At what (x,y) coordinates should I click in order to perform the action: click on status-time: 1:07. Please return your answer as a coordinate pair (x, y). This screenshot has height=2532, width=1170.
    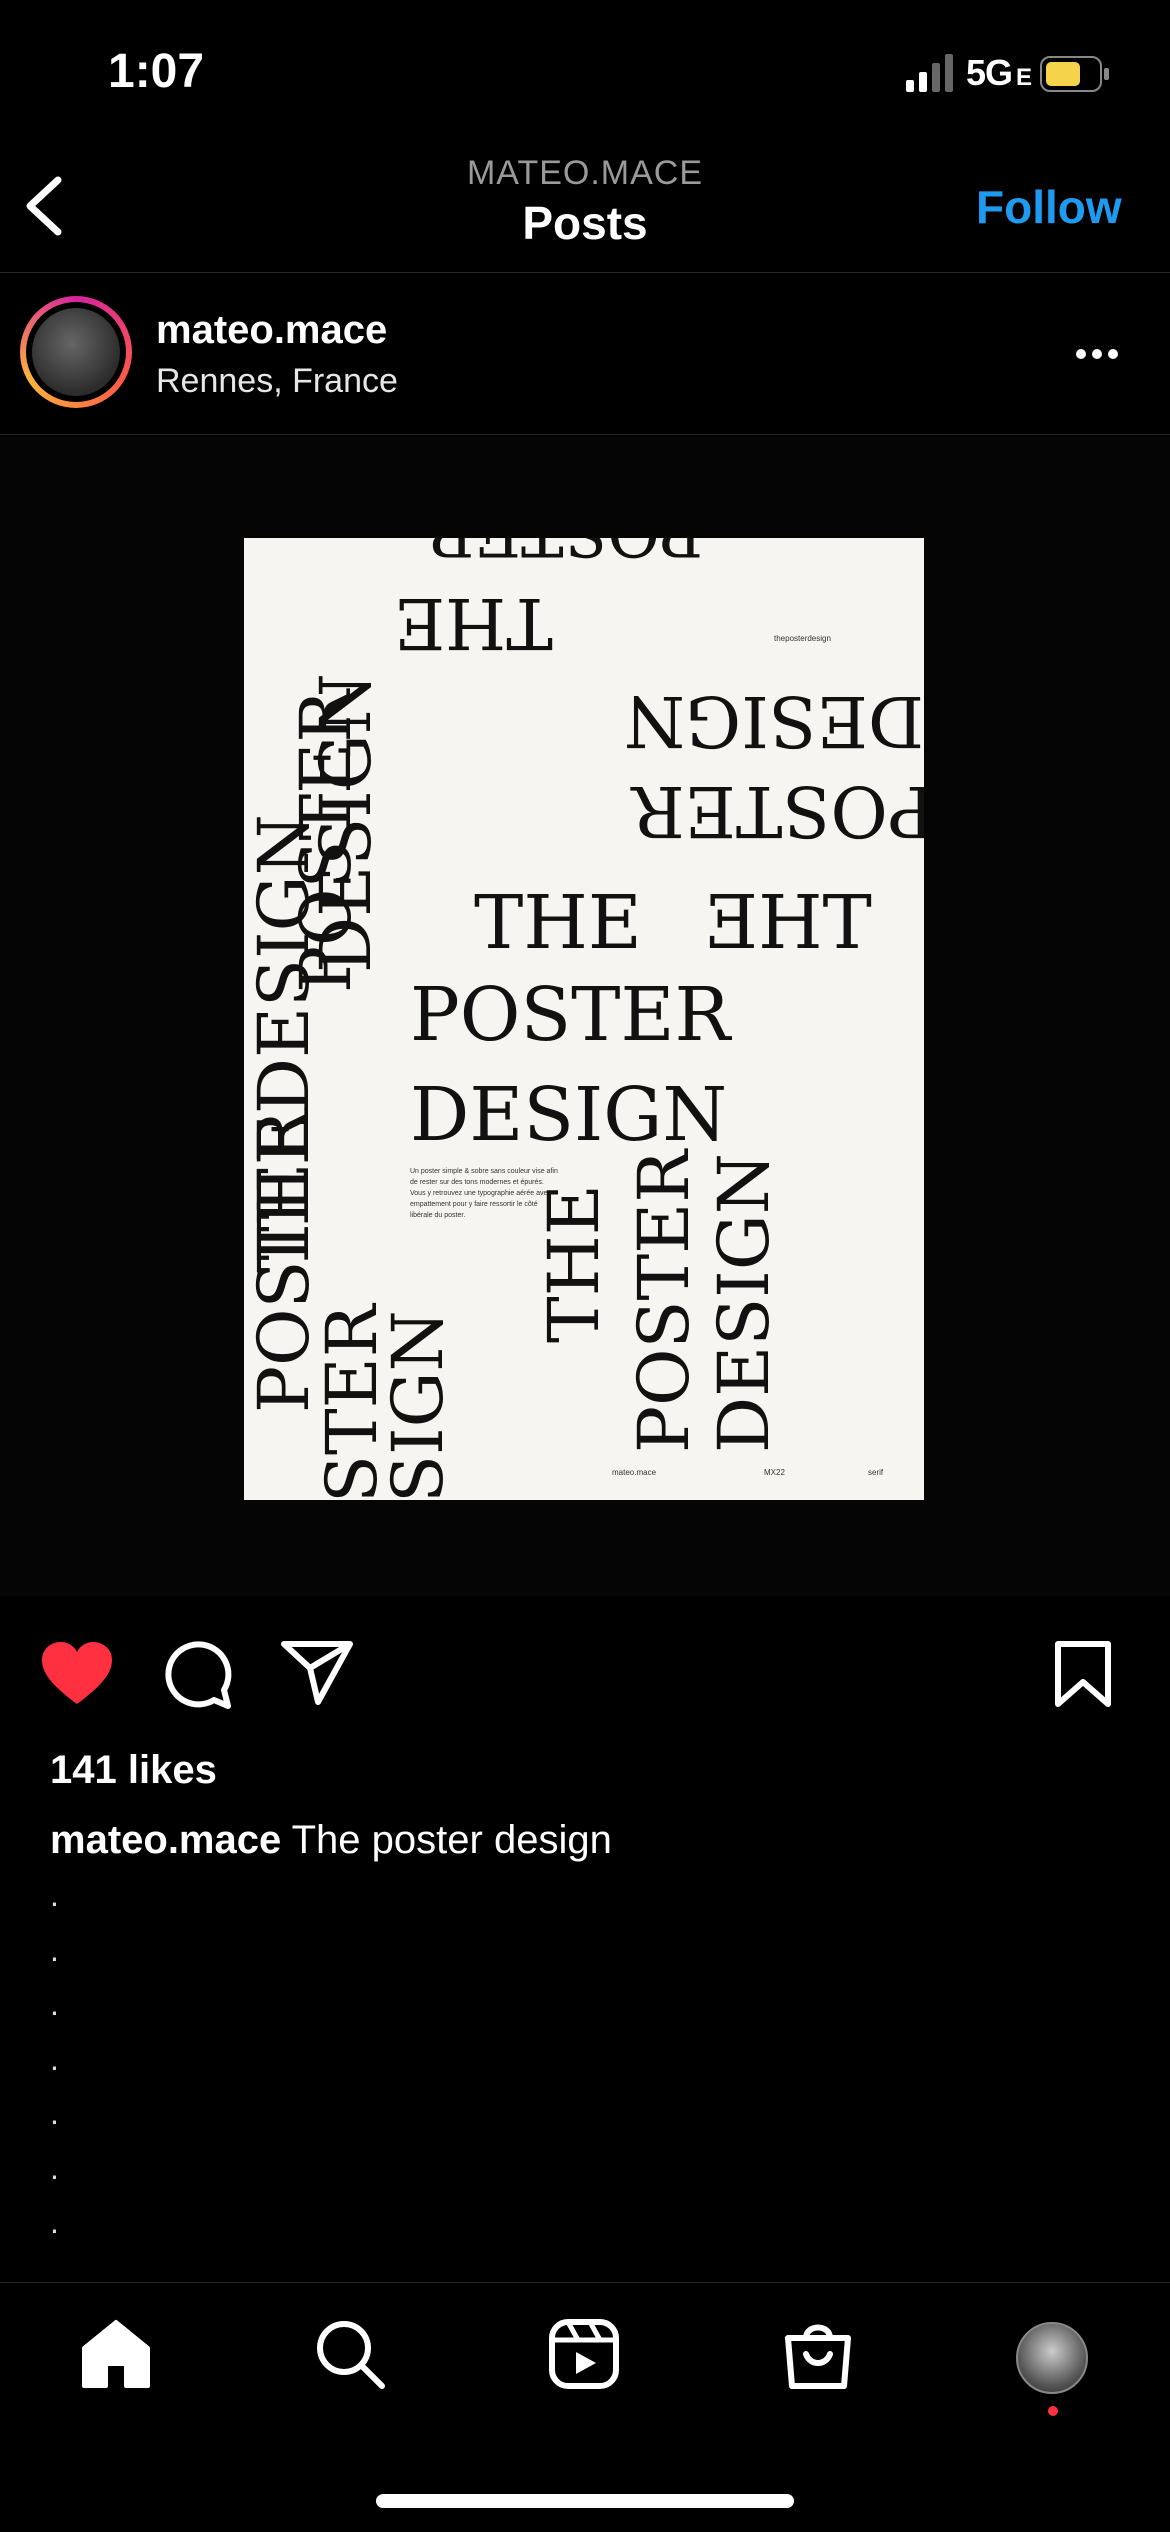
    Looking at the image, I should click on (156, 71).